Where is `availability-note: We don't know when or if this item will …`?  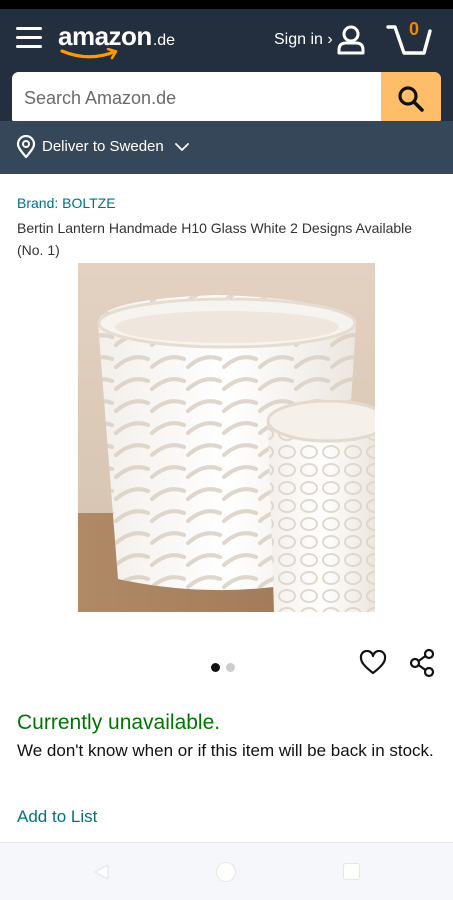
availability-note: We don't know when or if this item will … is located at coordinates (225, 750).